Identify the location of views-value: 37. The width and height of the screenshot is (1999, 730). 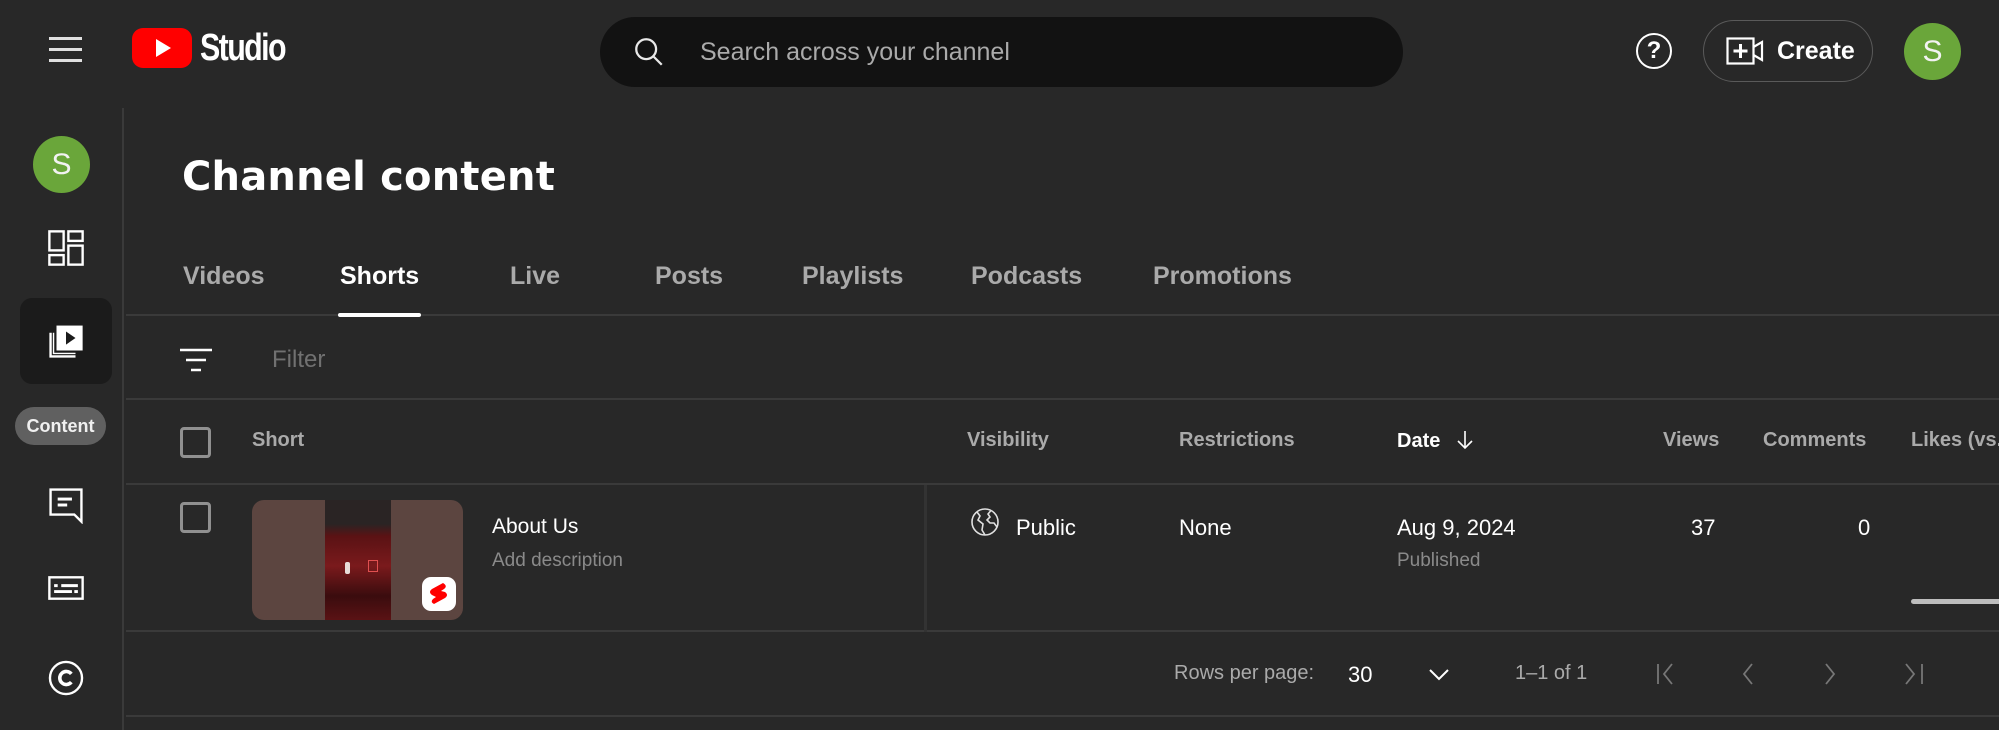
(1703, 527).